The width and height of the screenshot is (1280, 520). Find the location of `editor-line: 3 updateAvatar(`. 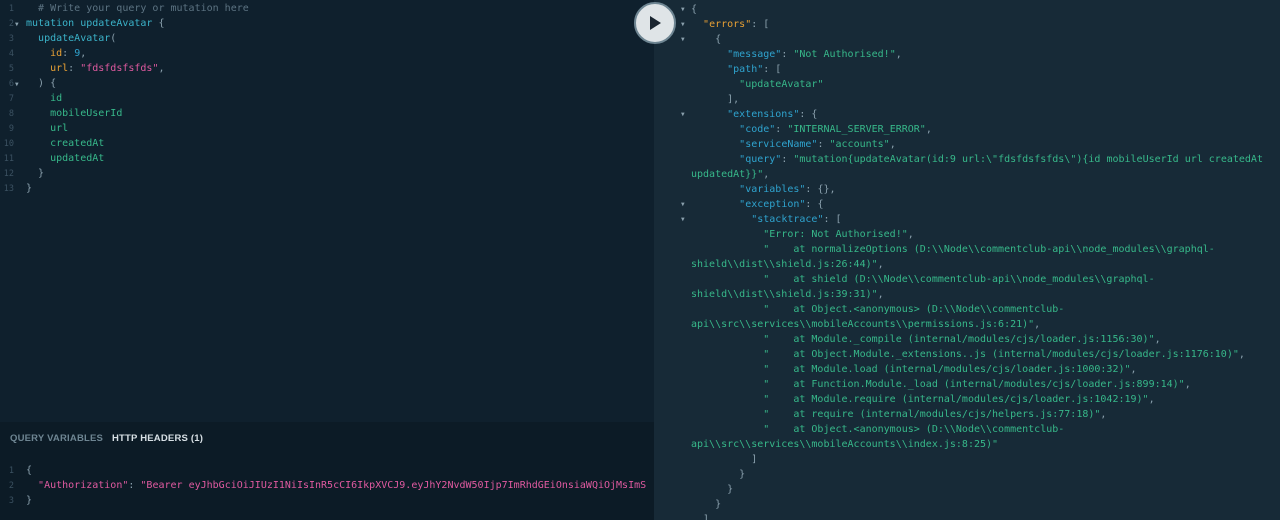

editor-line: 3 updateAvatar( is located at coordinates (327, 38).